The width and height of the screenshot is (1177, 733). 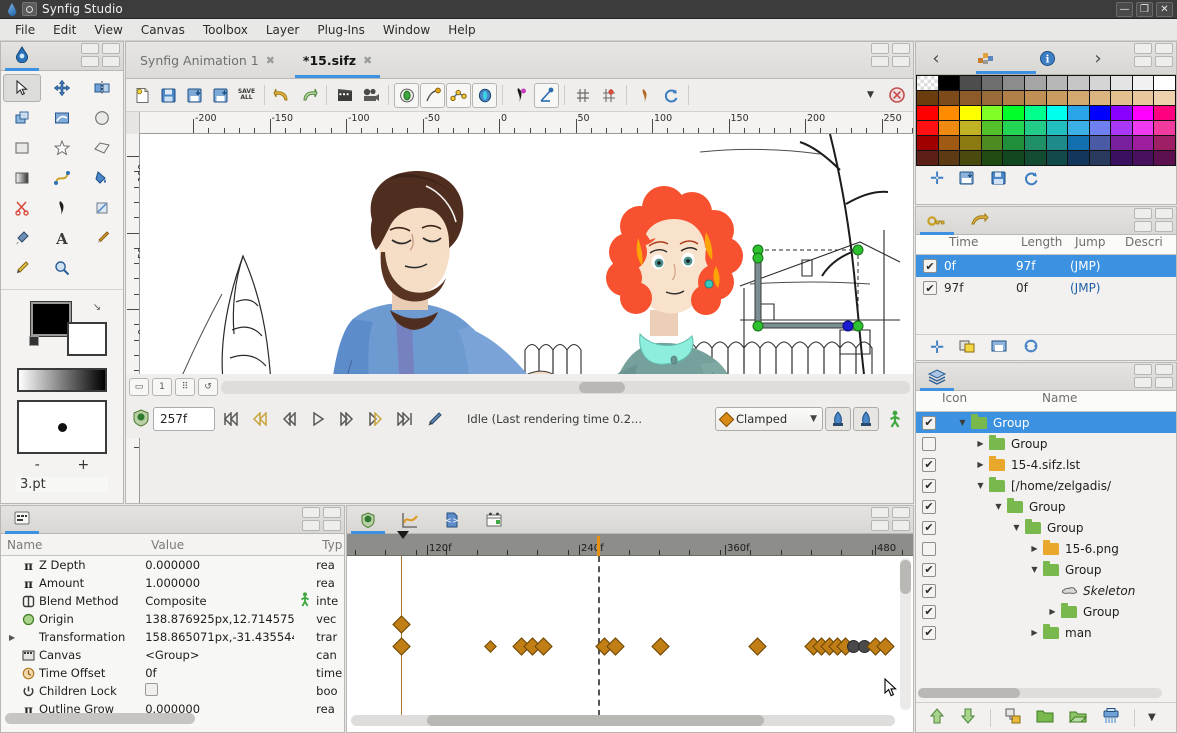 What do you see at coordinates (1013, 717) in the screenshot?
I see `duplicate-layer-button` at bounding box center [1013, 717].